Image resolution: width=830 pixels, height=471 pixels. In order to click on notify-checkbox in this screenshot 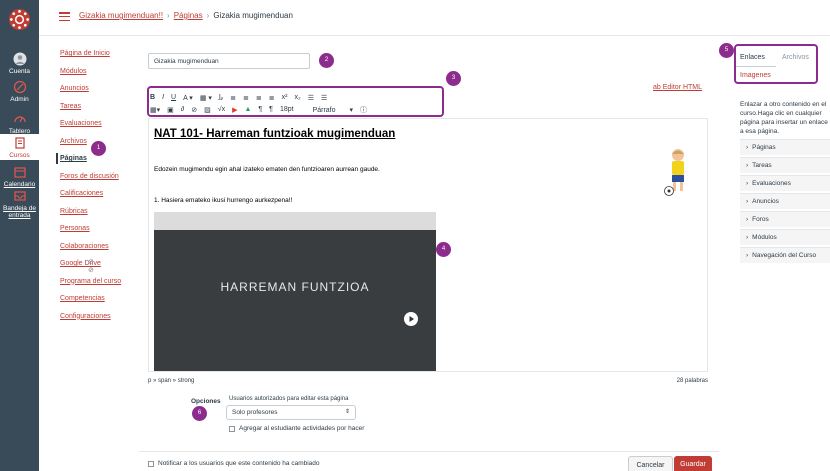, I will do `click(151, 463)`.